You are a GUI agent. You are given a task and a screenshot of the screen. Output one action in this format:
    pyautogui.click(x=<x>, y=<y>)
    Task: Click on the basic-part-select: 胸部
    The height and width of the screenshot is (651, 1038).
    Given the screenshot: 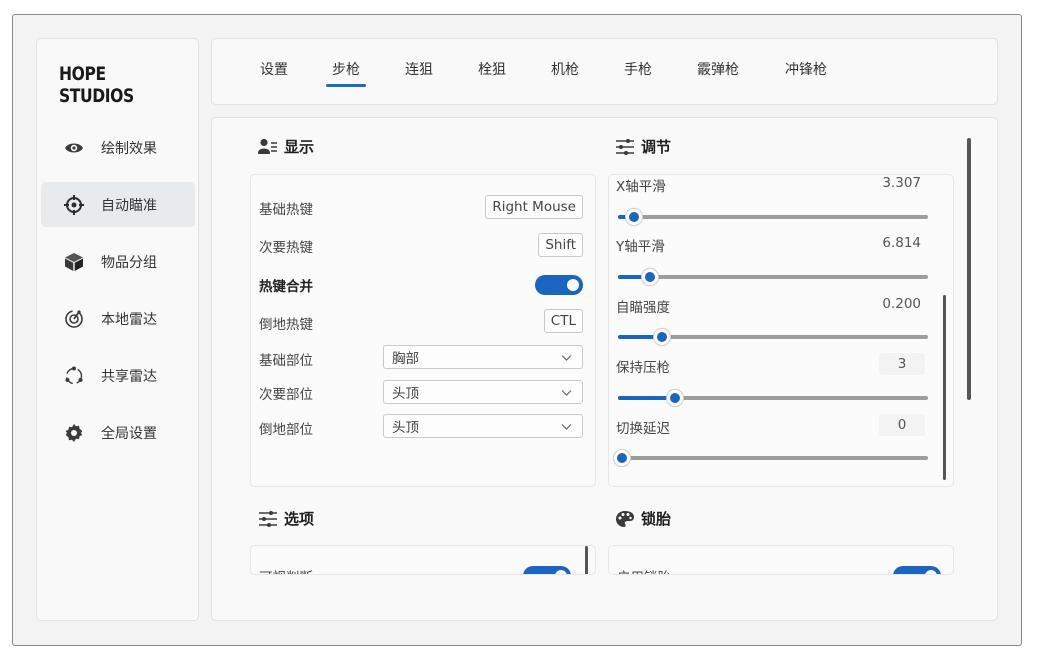 What is the action you would take?
    pyautogui.click(x=483, y=357)
    